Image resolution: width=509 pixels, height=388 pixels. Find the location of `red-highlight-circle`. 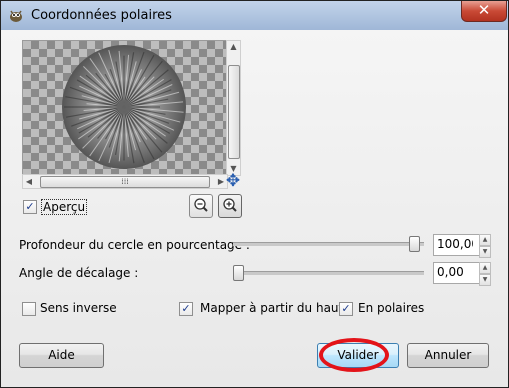

red-highlight-circle is located at coordinates (354, 355).